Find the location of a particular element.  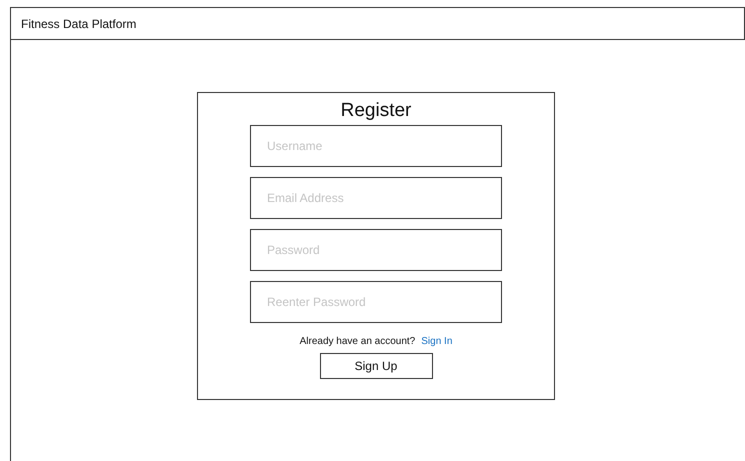

prompt-text: Already have an account? is located at coordinates (358, 342).